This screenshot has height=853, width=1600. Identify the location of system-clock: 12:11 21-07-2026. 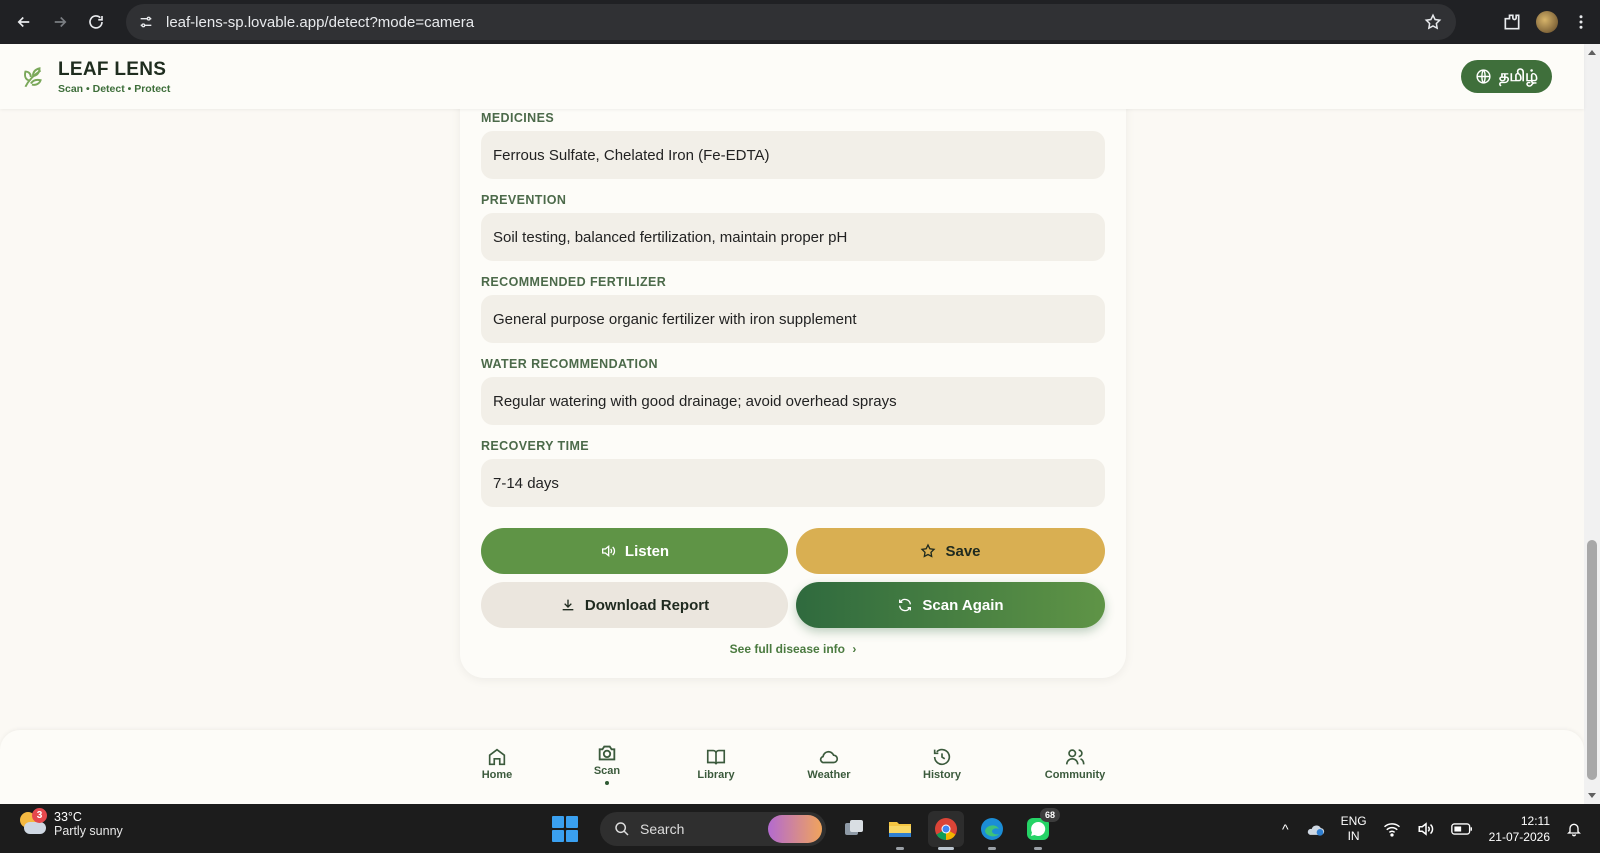
(1519, 829).